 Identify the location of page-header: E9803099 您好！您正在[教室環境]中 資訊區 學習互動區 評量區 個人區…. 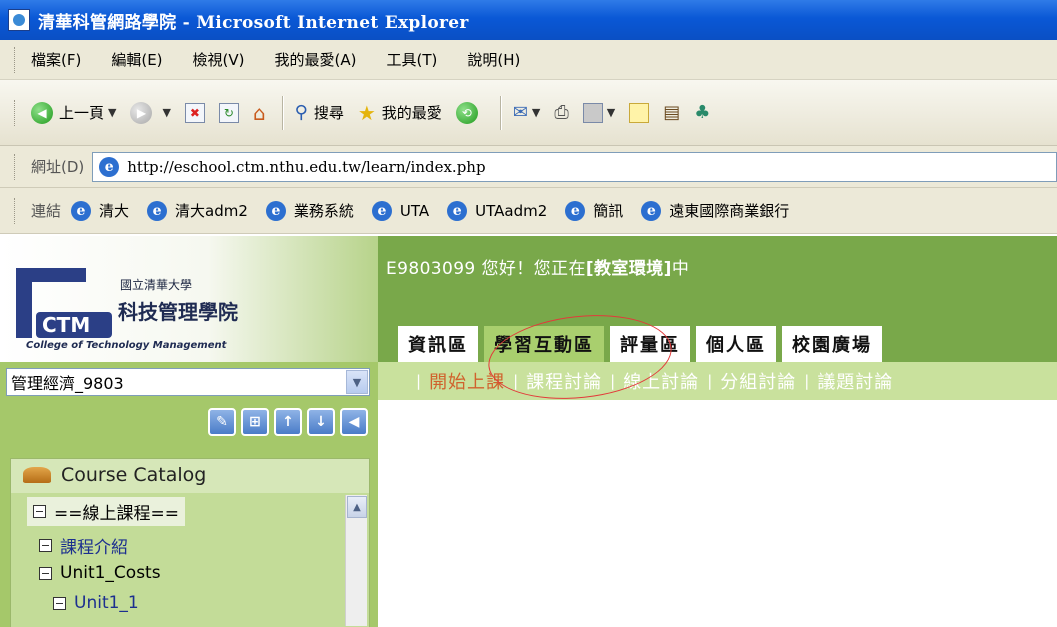
(717, 299).